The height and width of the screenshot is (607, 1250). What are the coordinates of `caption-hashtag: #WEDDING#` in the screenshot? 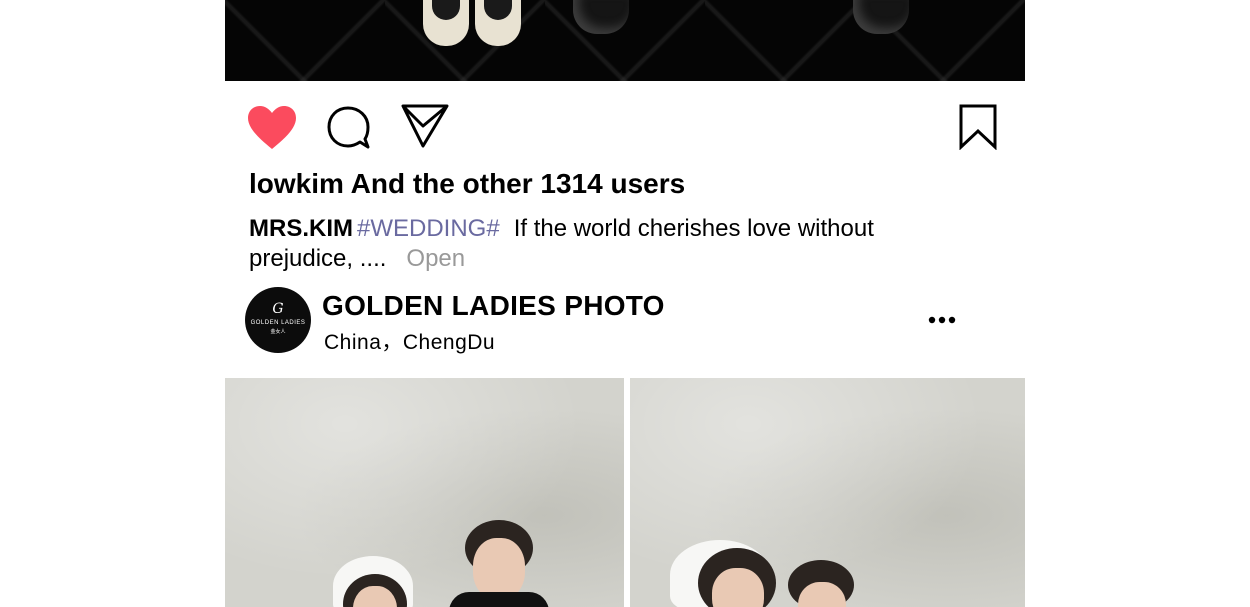 It's located at (428, 228).